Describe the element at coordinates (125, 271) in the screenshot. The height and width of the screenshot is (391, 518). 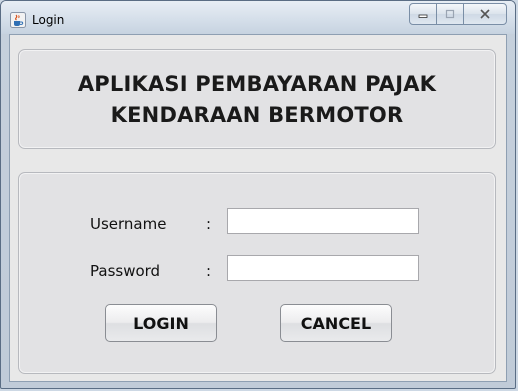
I see `password-label: Password` at that location.